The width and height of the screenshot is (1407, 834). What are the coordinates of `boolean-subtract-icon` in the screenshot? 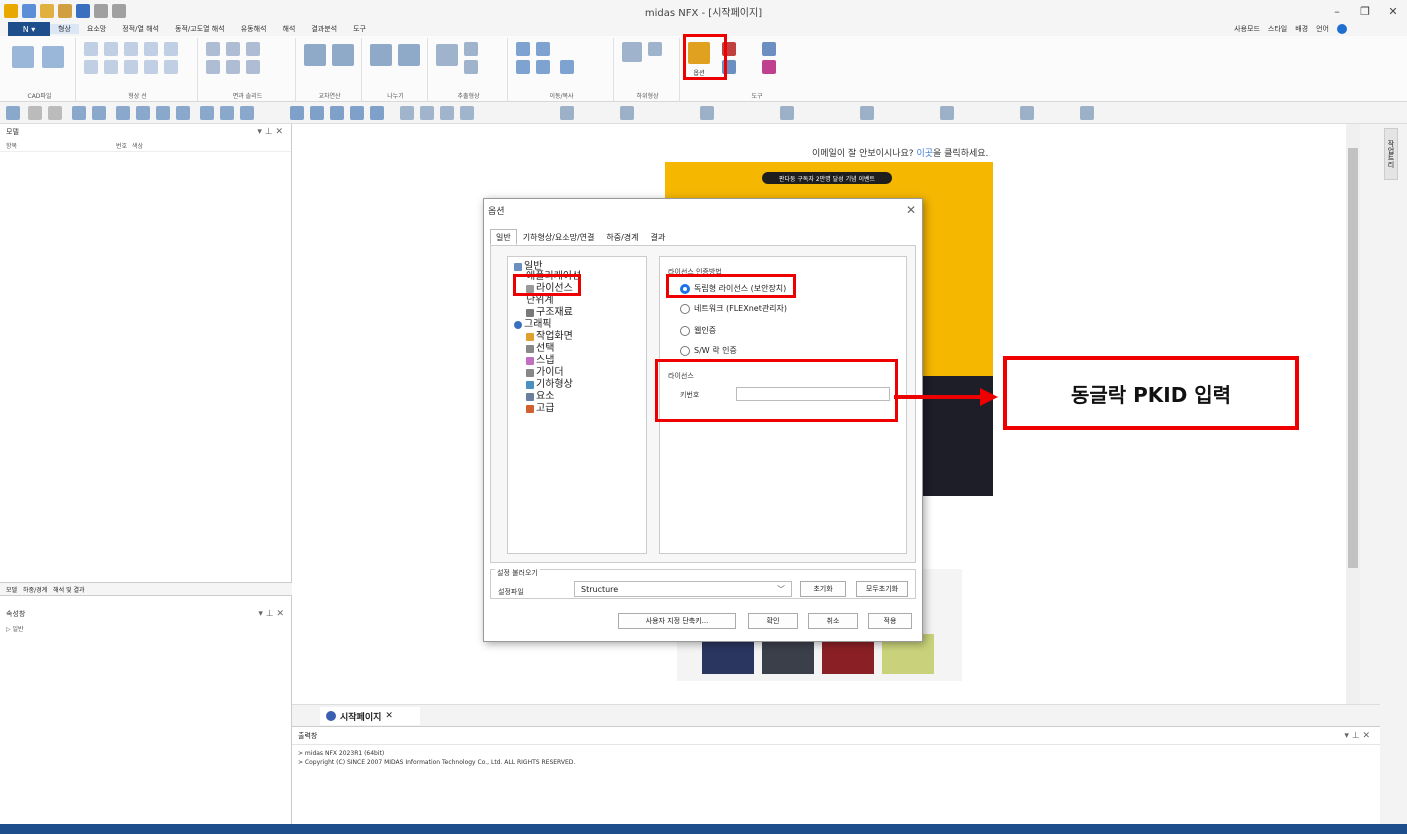 It's located at (343, 55).